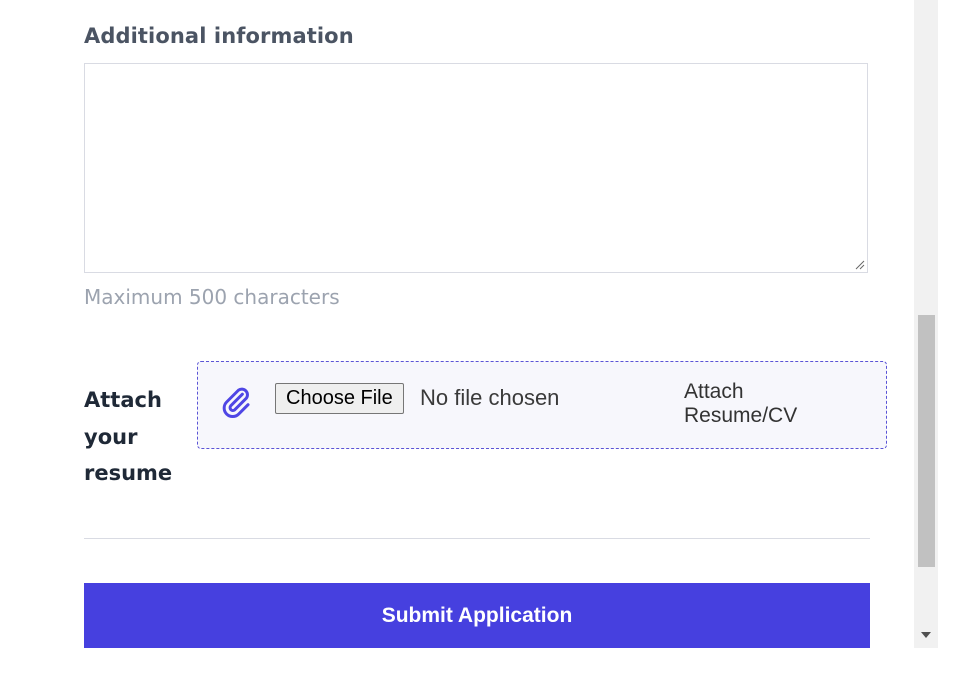 This screenshot has height=684, width=968. I want to click on scroll-down-arrow-icon, so click(926, 635).